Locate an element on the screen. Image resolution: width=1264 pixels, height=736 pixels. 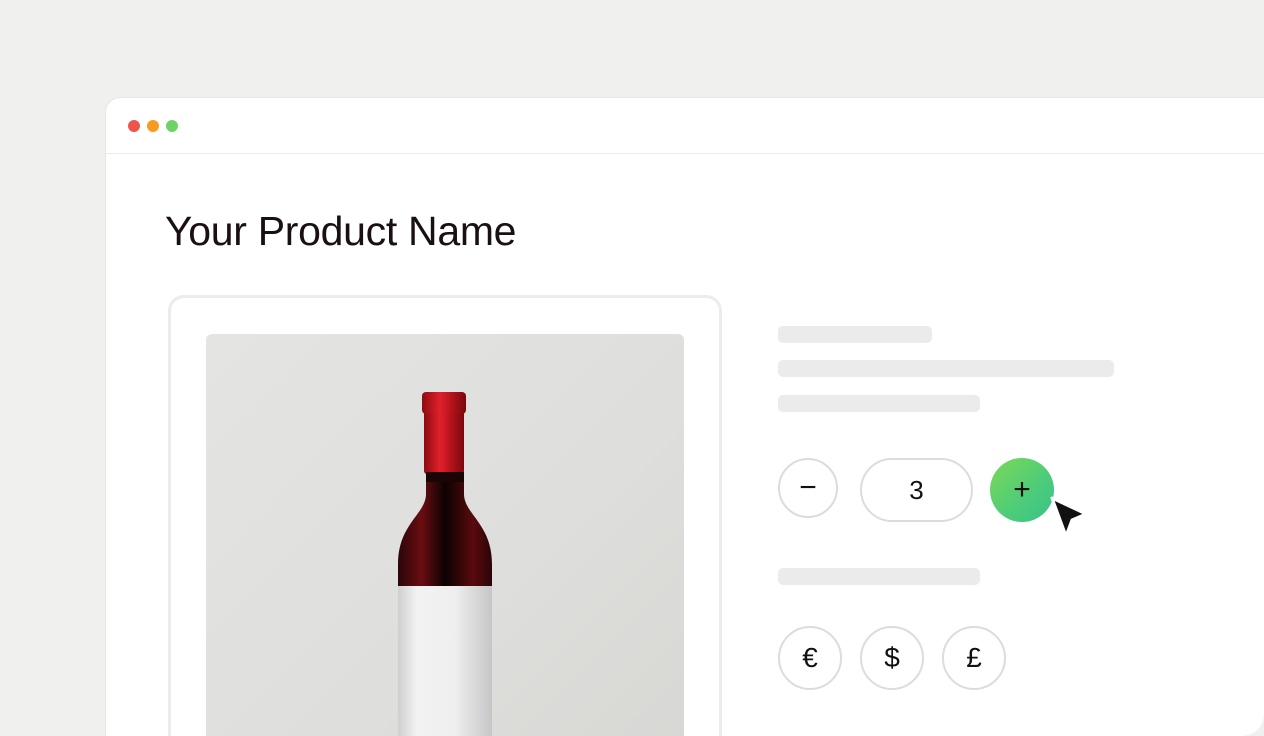
minimize-window-dot is located at coordinates (153, 126).